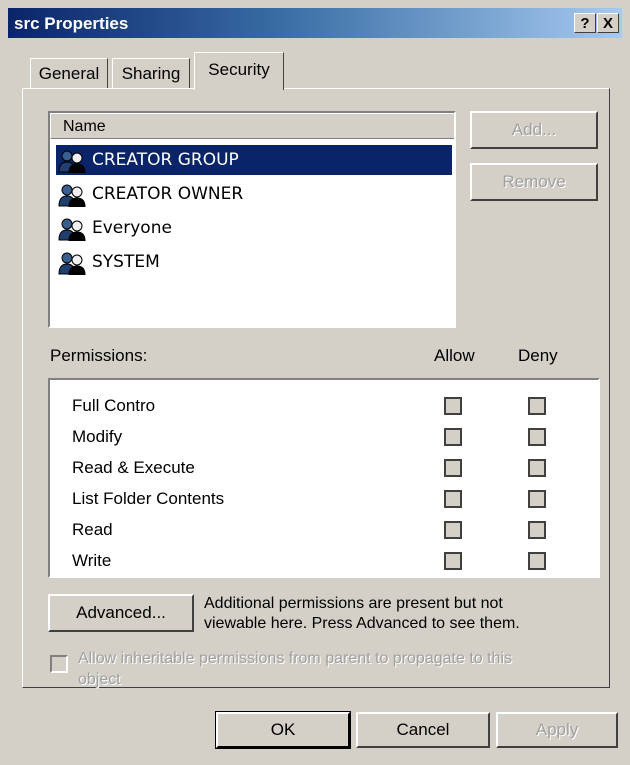 The image size is (630, 765). What do you see at coordinates (126, 262) in the screenshot?
I see `list-item-label: SYSTEM` at bounding box center [126, 262].